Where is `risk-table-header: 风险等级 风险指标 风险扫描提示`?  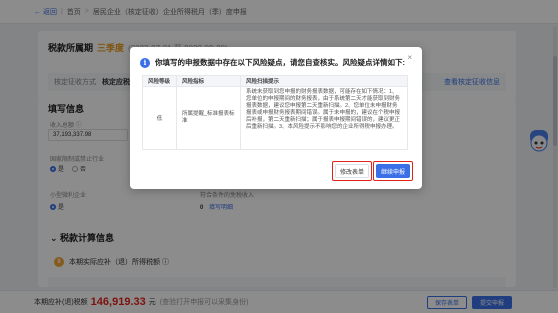 risk-table-header: 风险等级 风险指标 风险扫描提示 is located at coordinates (275, 81).